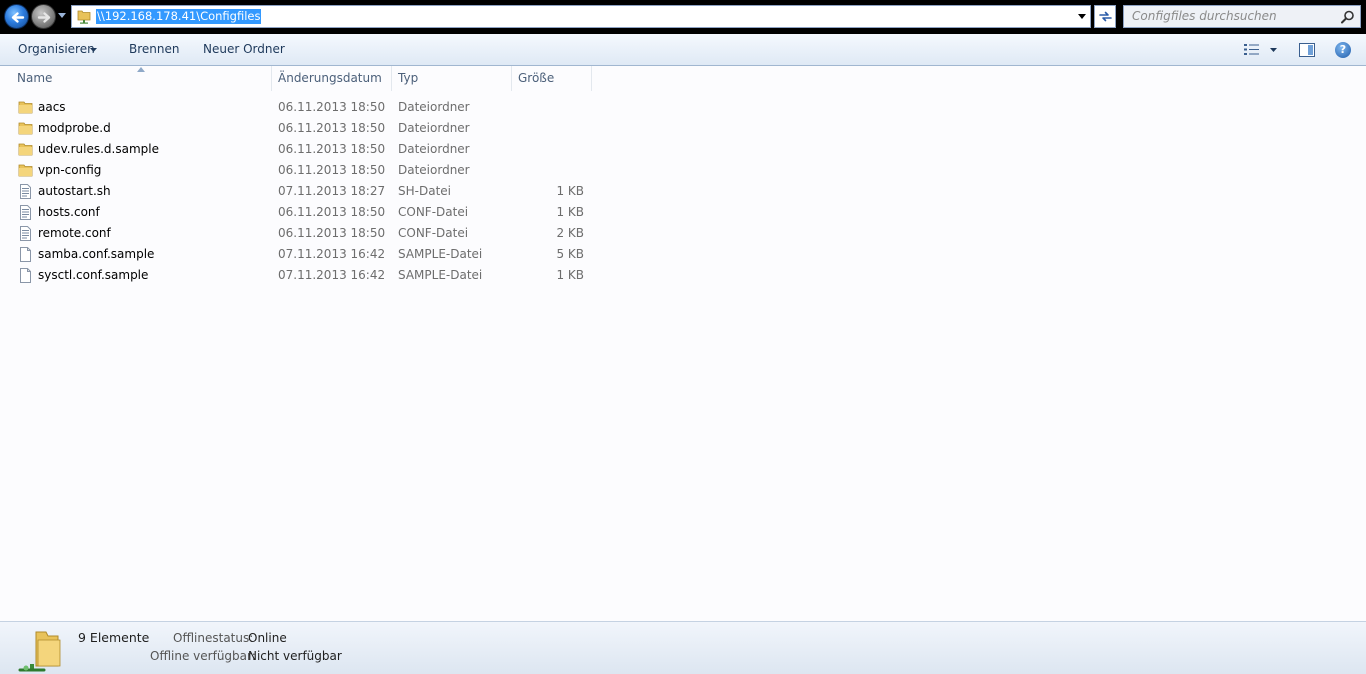  I want to click on file-name: remote.conf, so click(74, 233).